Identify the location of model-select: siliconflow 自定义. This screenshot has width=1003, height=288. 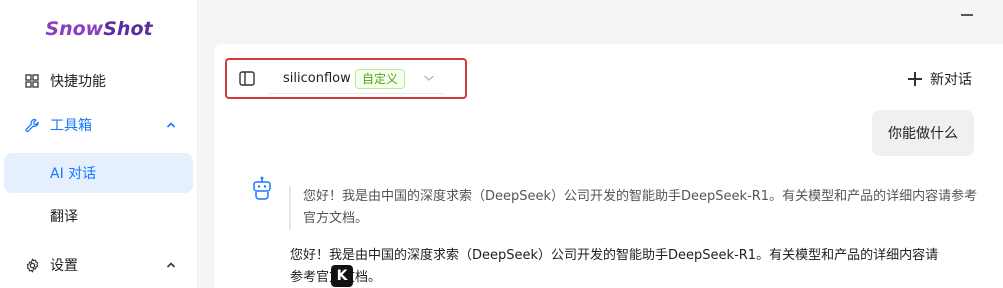
(357, 80).